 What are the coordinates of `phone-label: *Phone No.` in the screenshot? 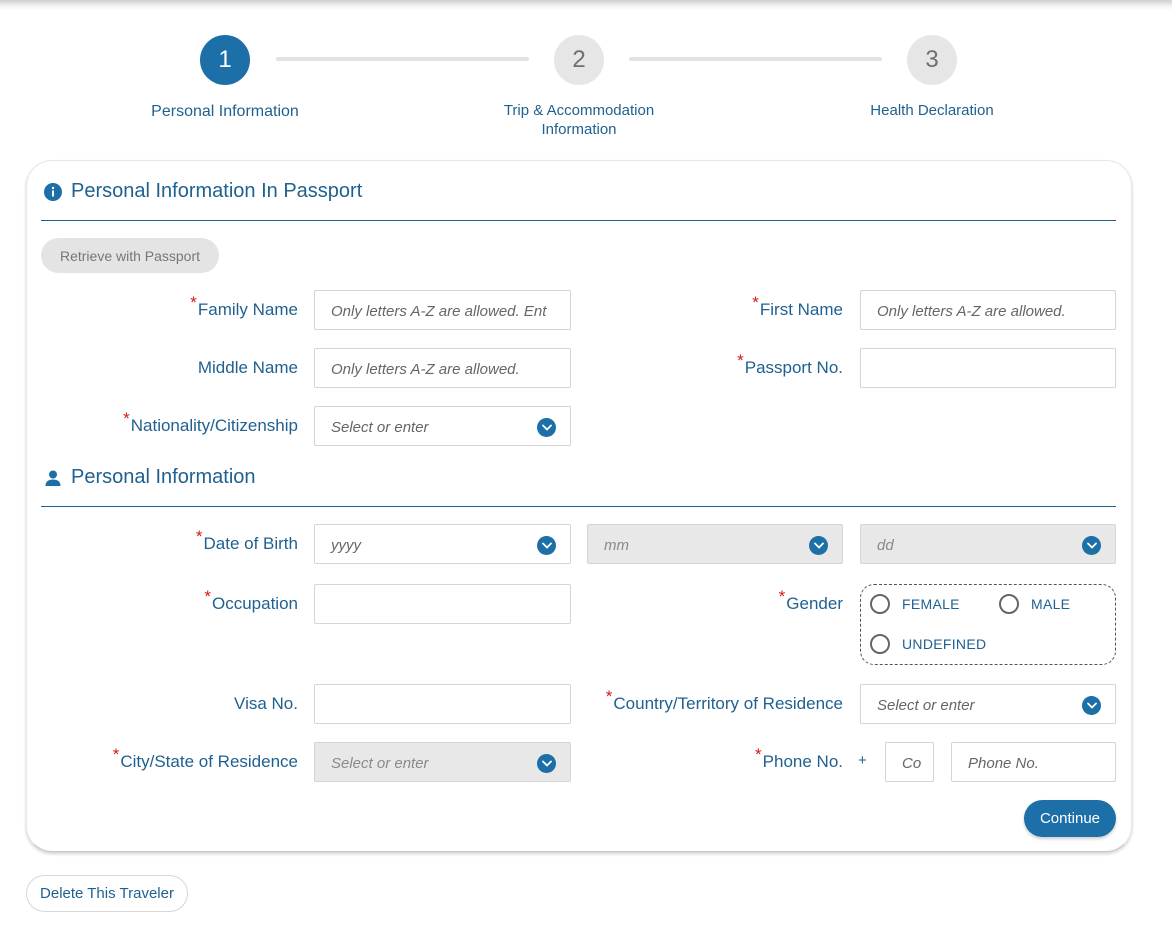 It's located at (799, 758).